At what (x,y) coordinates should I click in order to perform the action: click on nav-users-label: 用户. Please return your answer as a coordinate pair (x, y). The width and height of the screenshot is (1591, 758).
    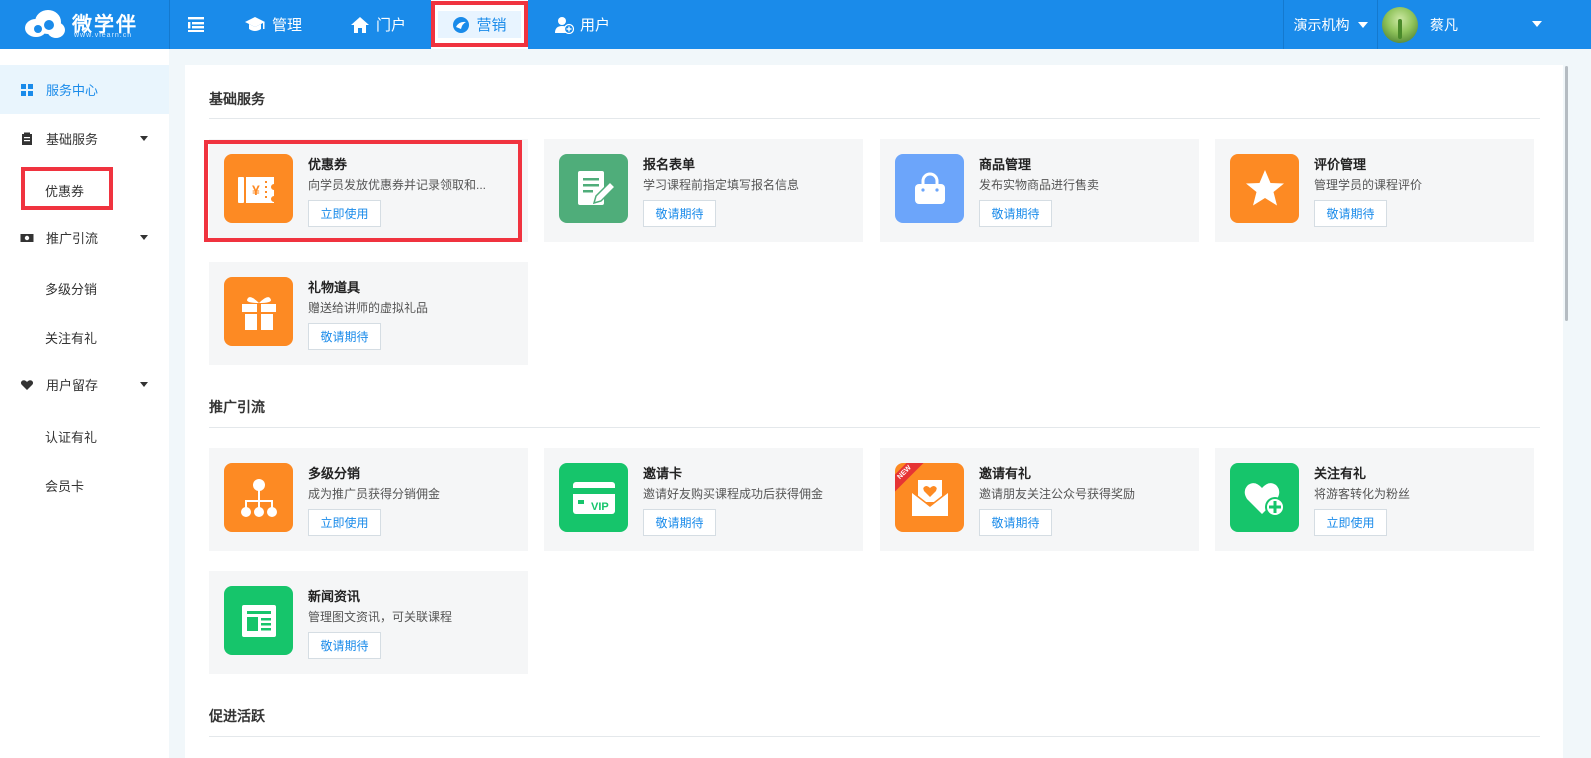
    Looking at the image, I should click on (595, 25).